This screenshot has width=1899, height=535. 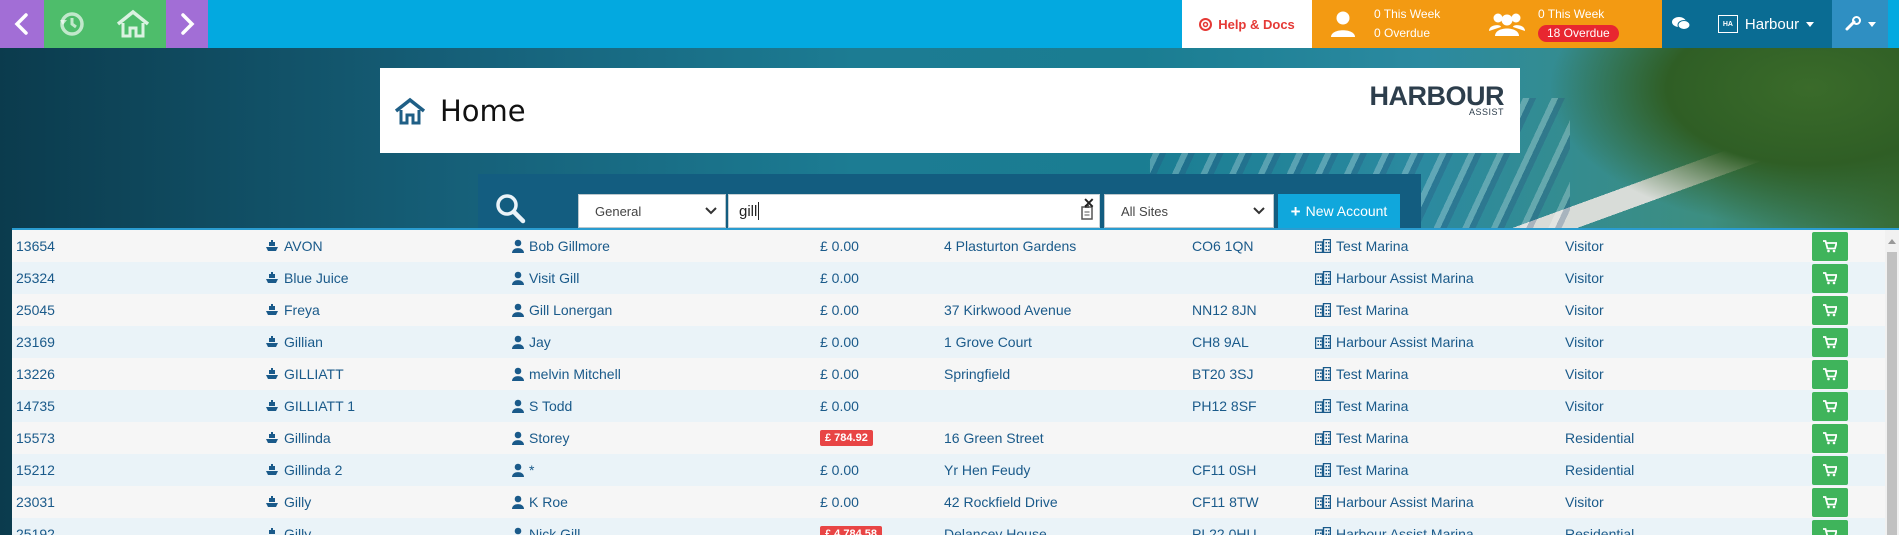 I want to click on account-id: 14735, so click(x=35, y=406).